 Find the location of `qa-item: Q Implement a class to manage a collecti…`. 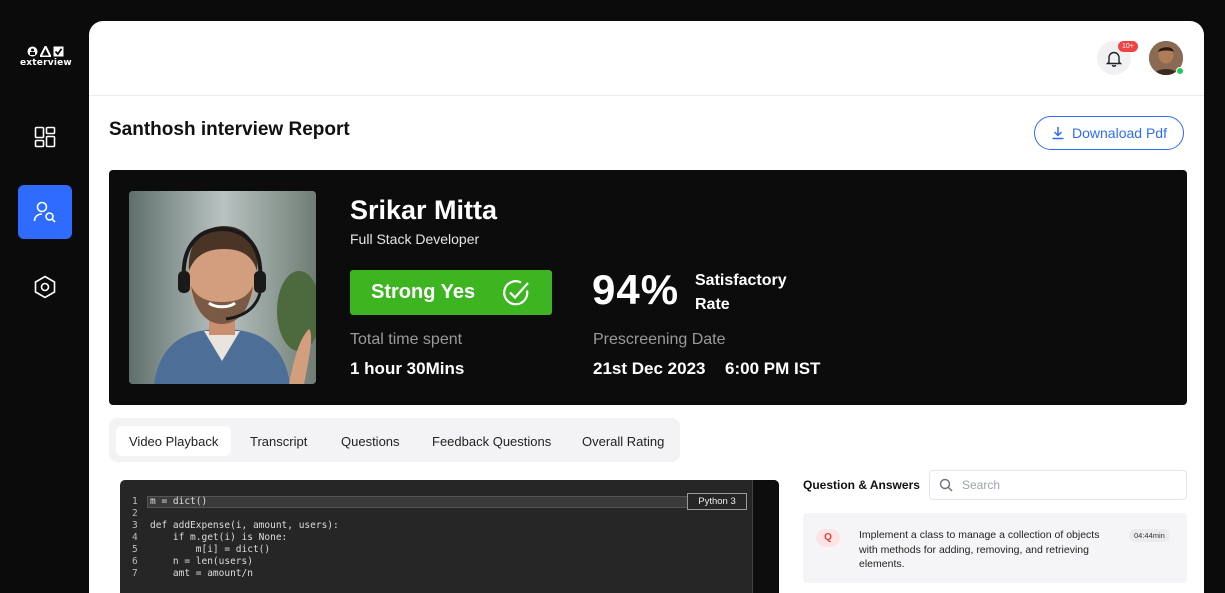

qa-item: Q Implement a class to manage a collecti… is located at coordinates (995, 548).